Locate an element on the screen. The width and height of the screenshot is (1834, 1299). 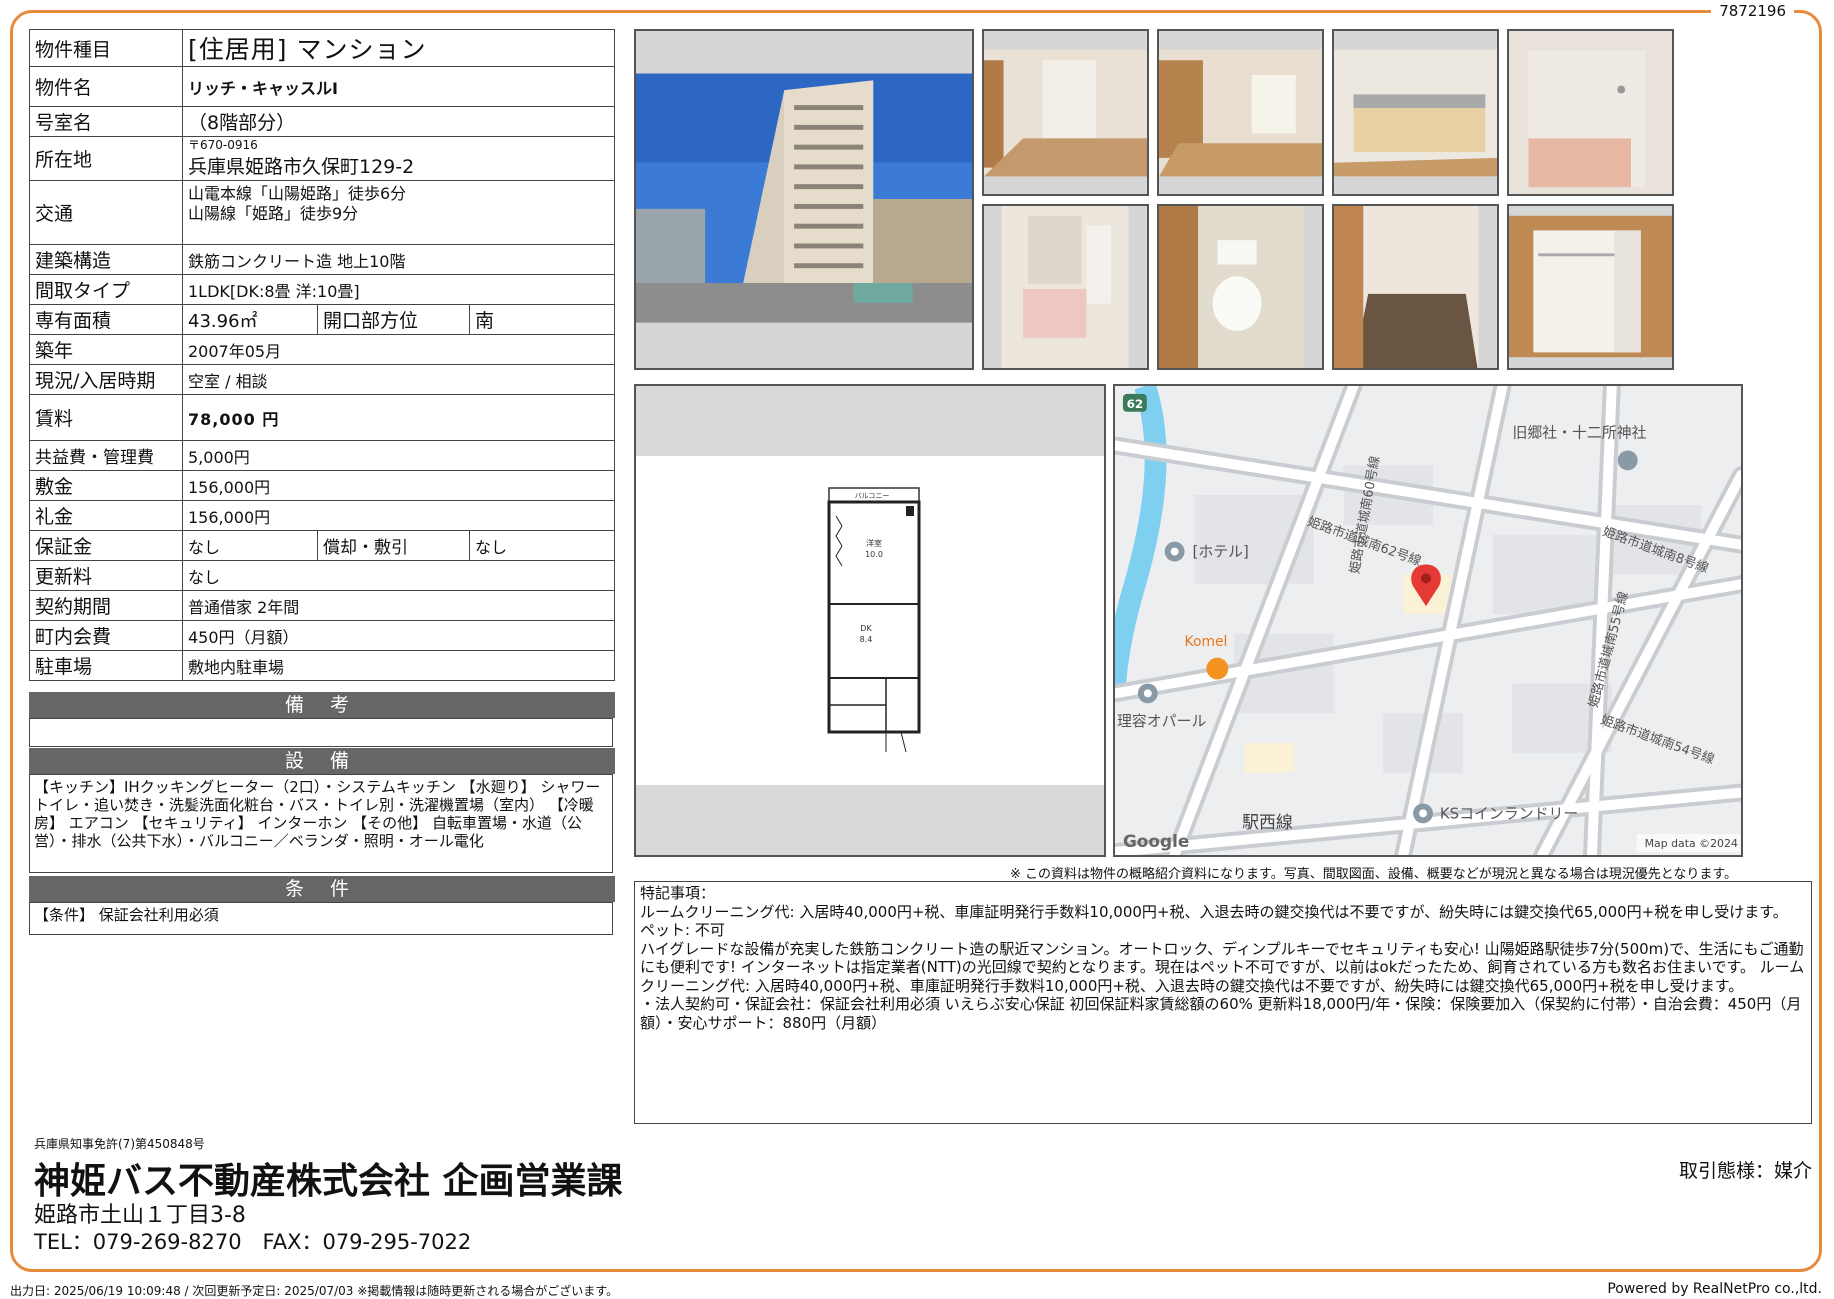
row-fee: 共益費・管理費 5,000円 is located at coordinates (322, 455).